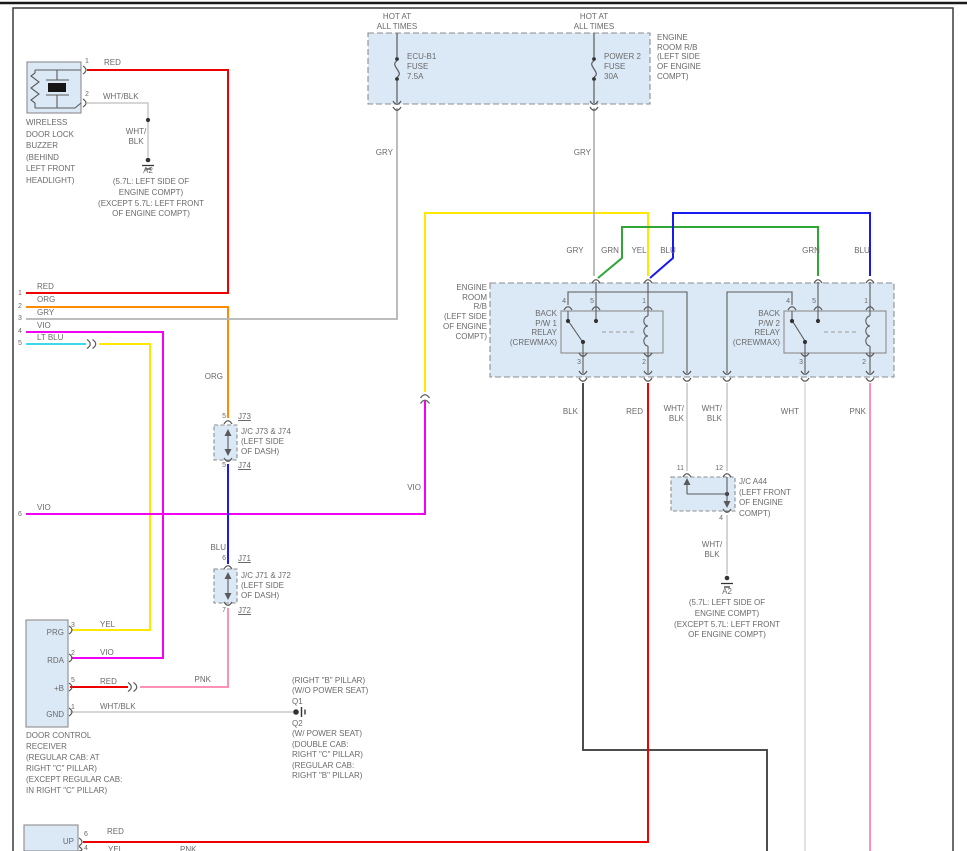 This screenshot has width=967, height=851. What do you see at coordinates (801, 362) in the screenshot?
I see `relay2-pin3-number: 3` at bounding box center [801, 362].